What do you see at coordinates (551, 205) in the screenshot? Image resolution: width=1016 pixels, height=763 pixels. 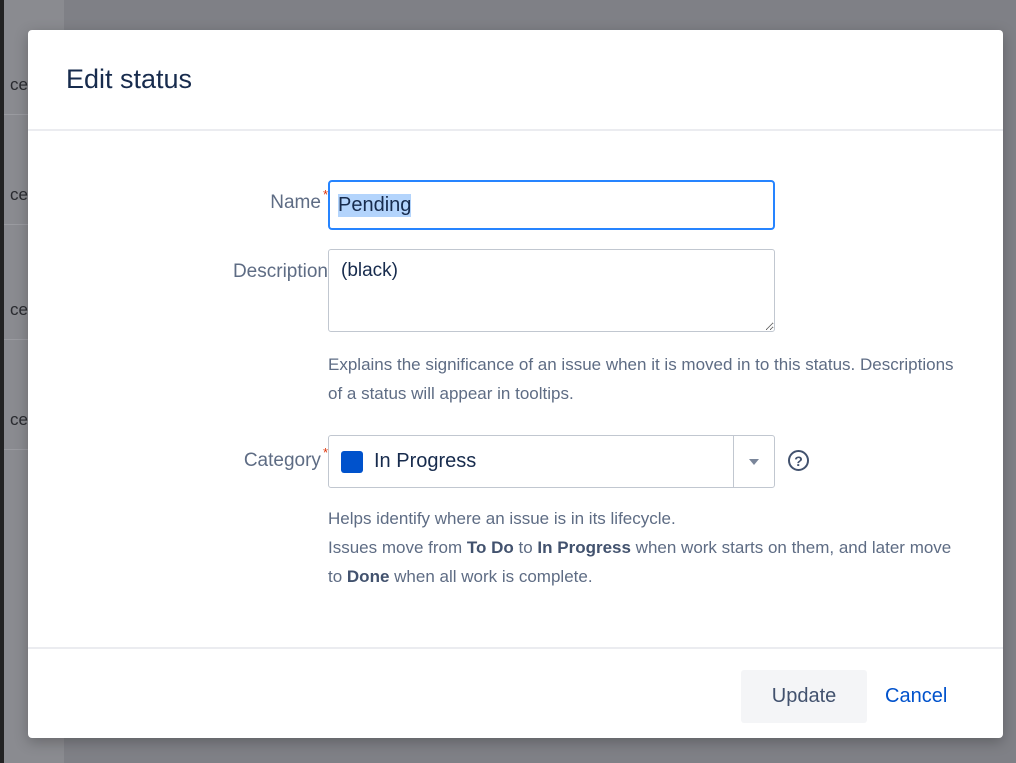 I see `name-input` at bounding box center [551, 205].